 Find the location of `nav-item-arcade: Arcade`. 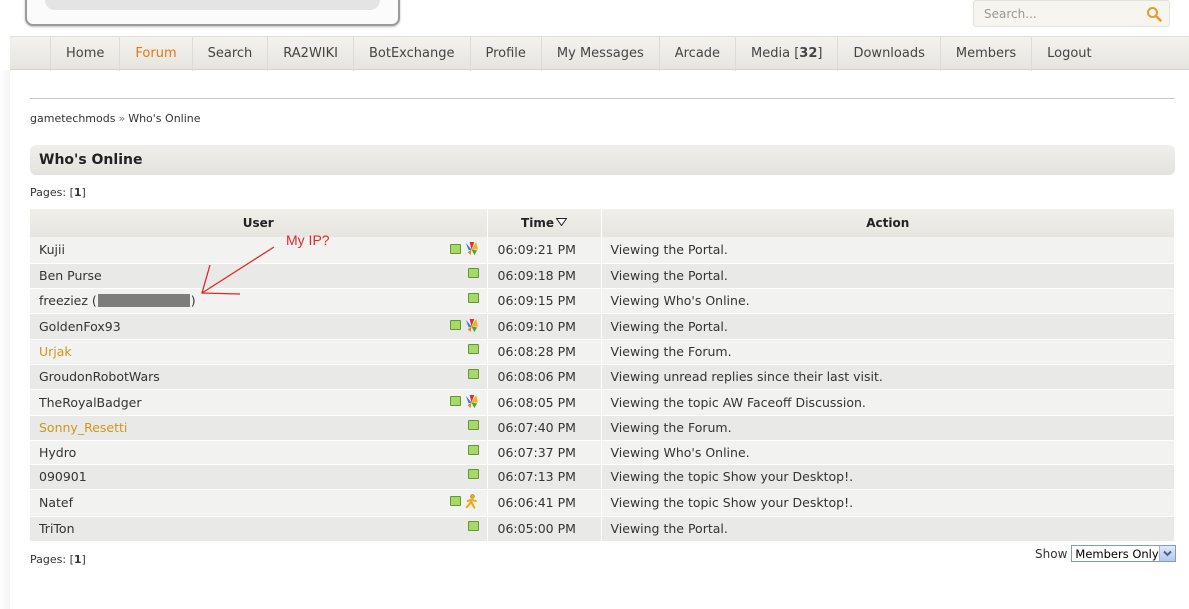

nav-item-arcade: Arcade is located at coordinates (696, 54).